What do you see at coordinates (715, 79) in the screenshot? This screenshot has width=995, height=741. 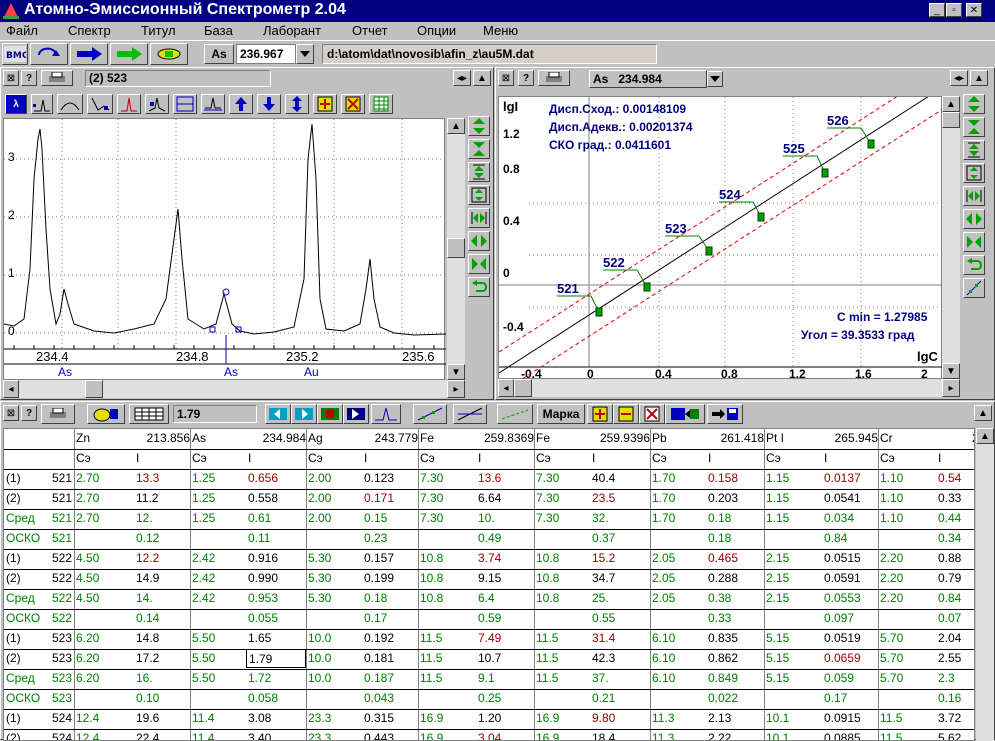 I see `chevron-down-icon` at bounding box center [715, 79].